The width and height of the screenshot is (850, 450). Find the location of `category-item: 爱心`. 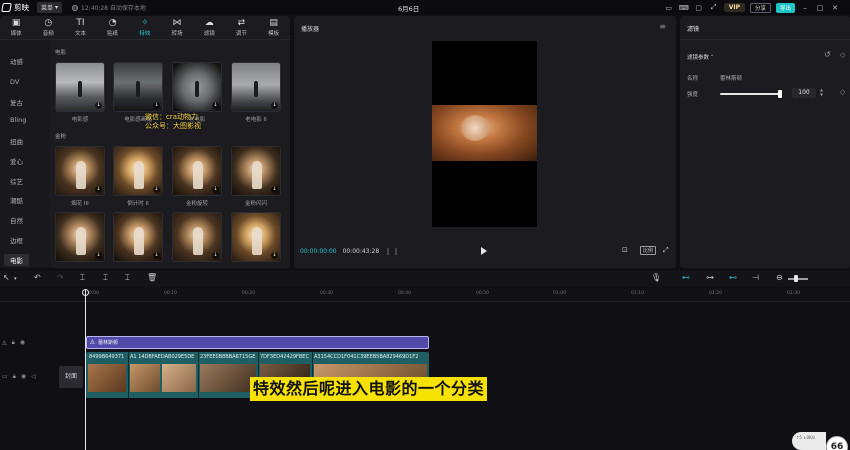

category-item: 爱心 is located at coordinates (16, 161).